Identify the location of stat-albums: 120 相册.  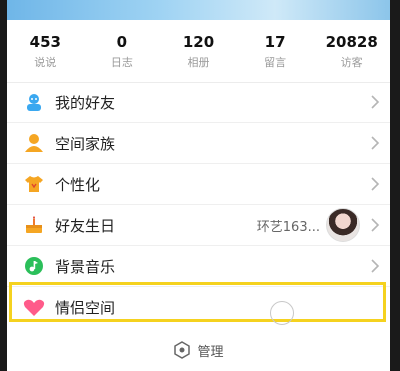
(198, 51).